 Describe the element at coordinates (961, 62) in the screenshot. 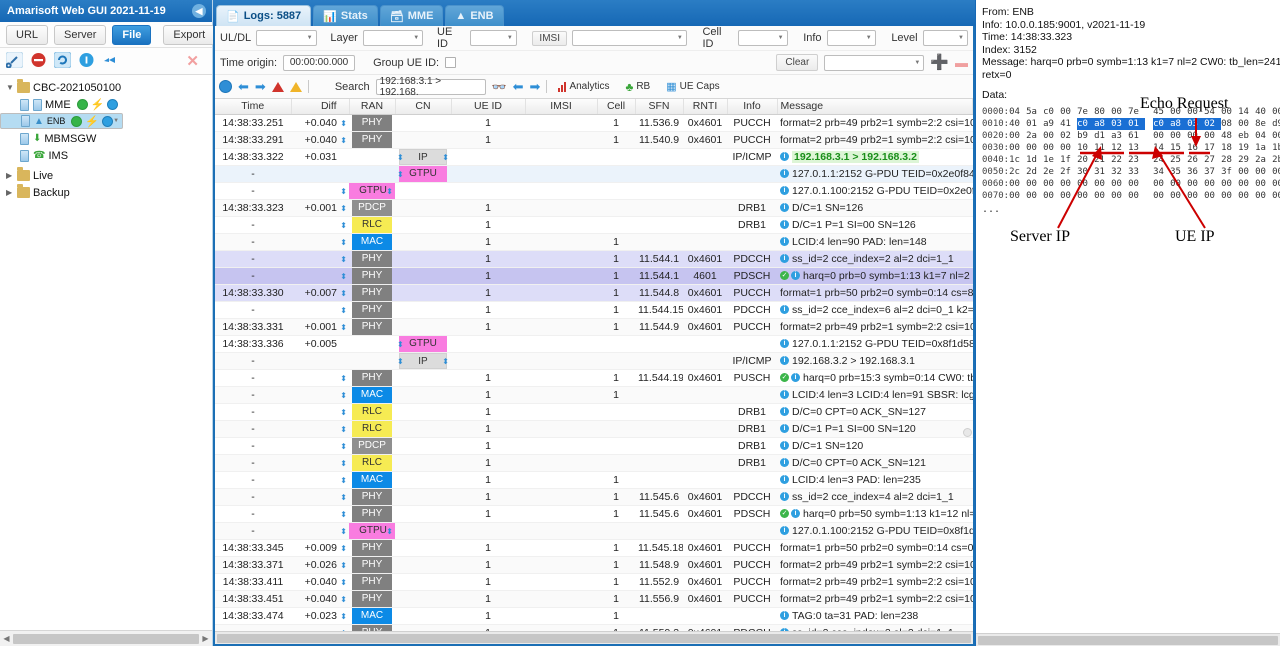

I see `minus-icon: ▬` at that location.